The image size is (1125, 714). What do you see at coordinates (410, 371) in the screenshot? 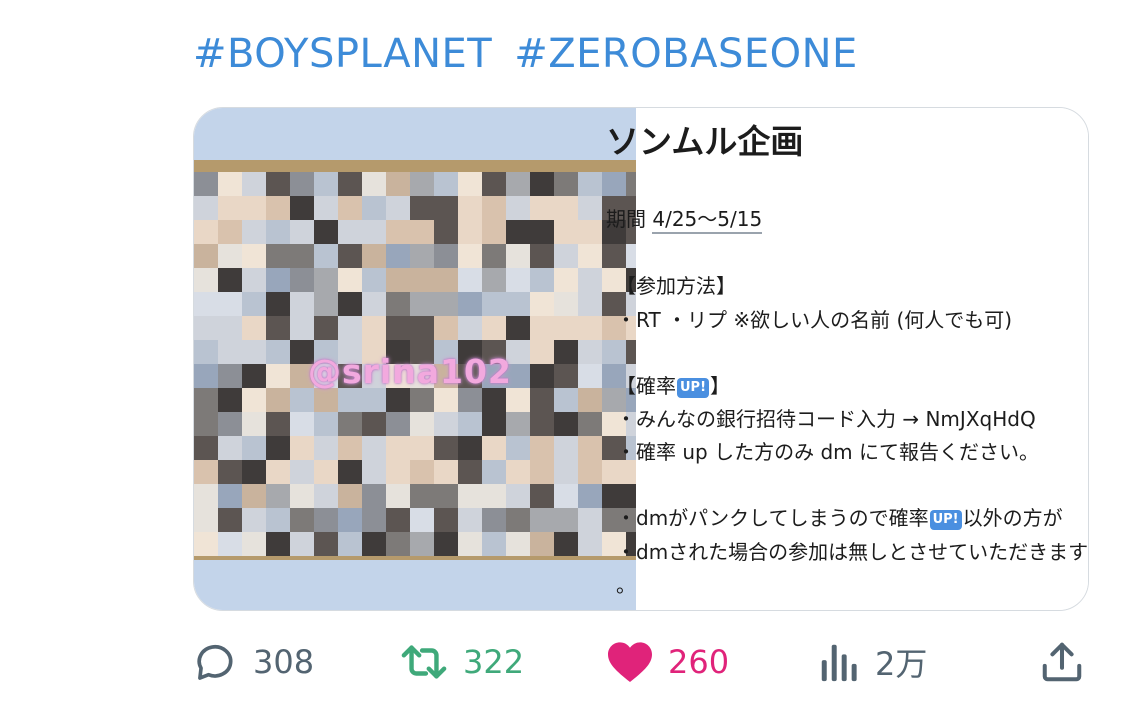
I see `image-watermark: @srina102` at bounding box center [410, 371].